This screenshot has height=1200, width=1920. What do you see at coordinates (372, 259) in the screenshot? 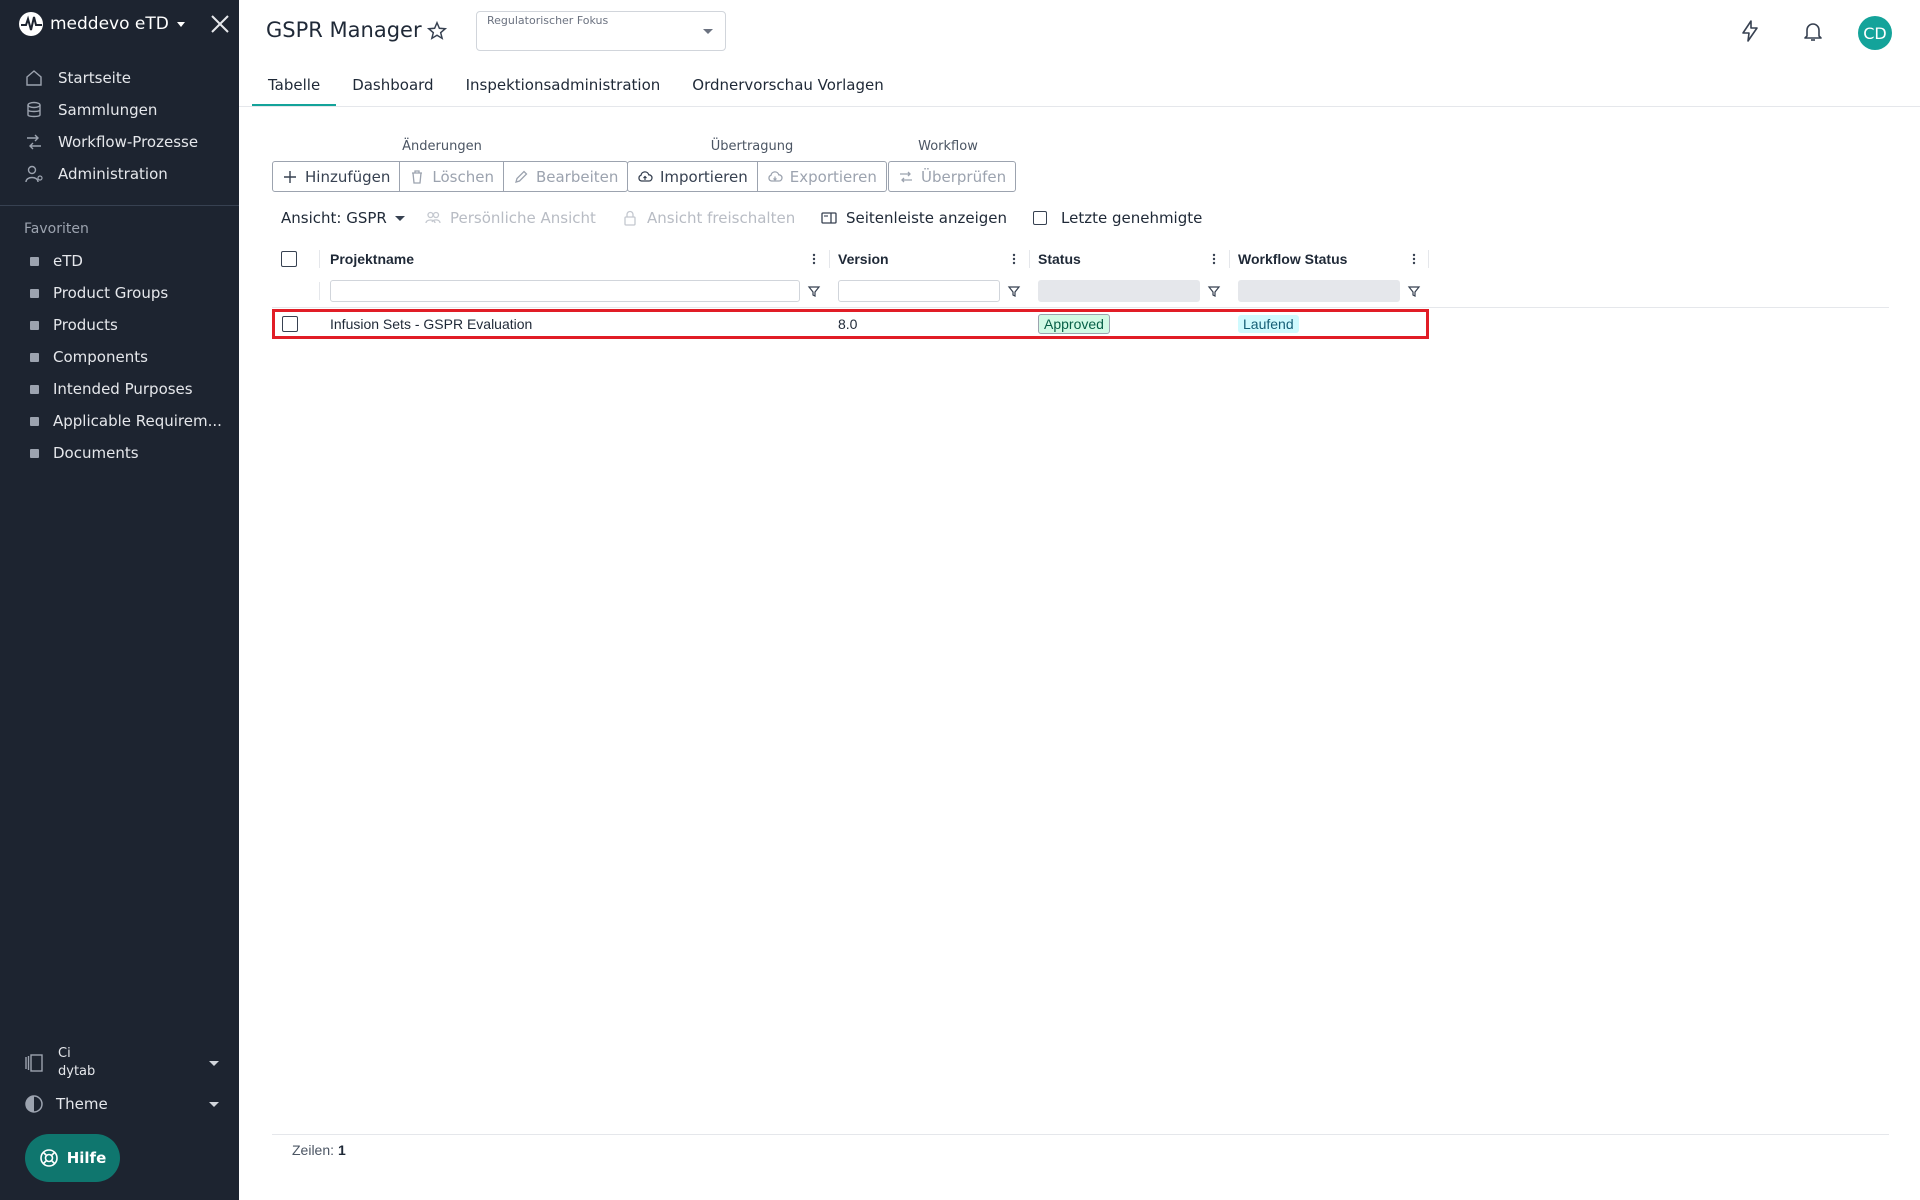
I see `column-header-projektname: Projektname` at bounding box center [372, 259].